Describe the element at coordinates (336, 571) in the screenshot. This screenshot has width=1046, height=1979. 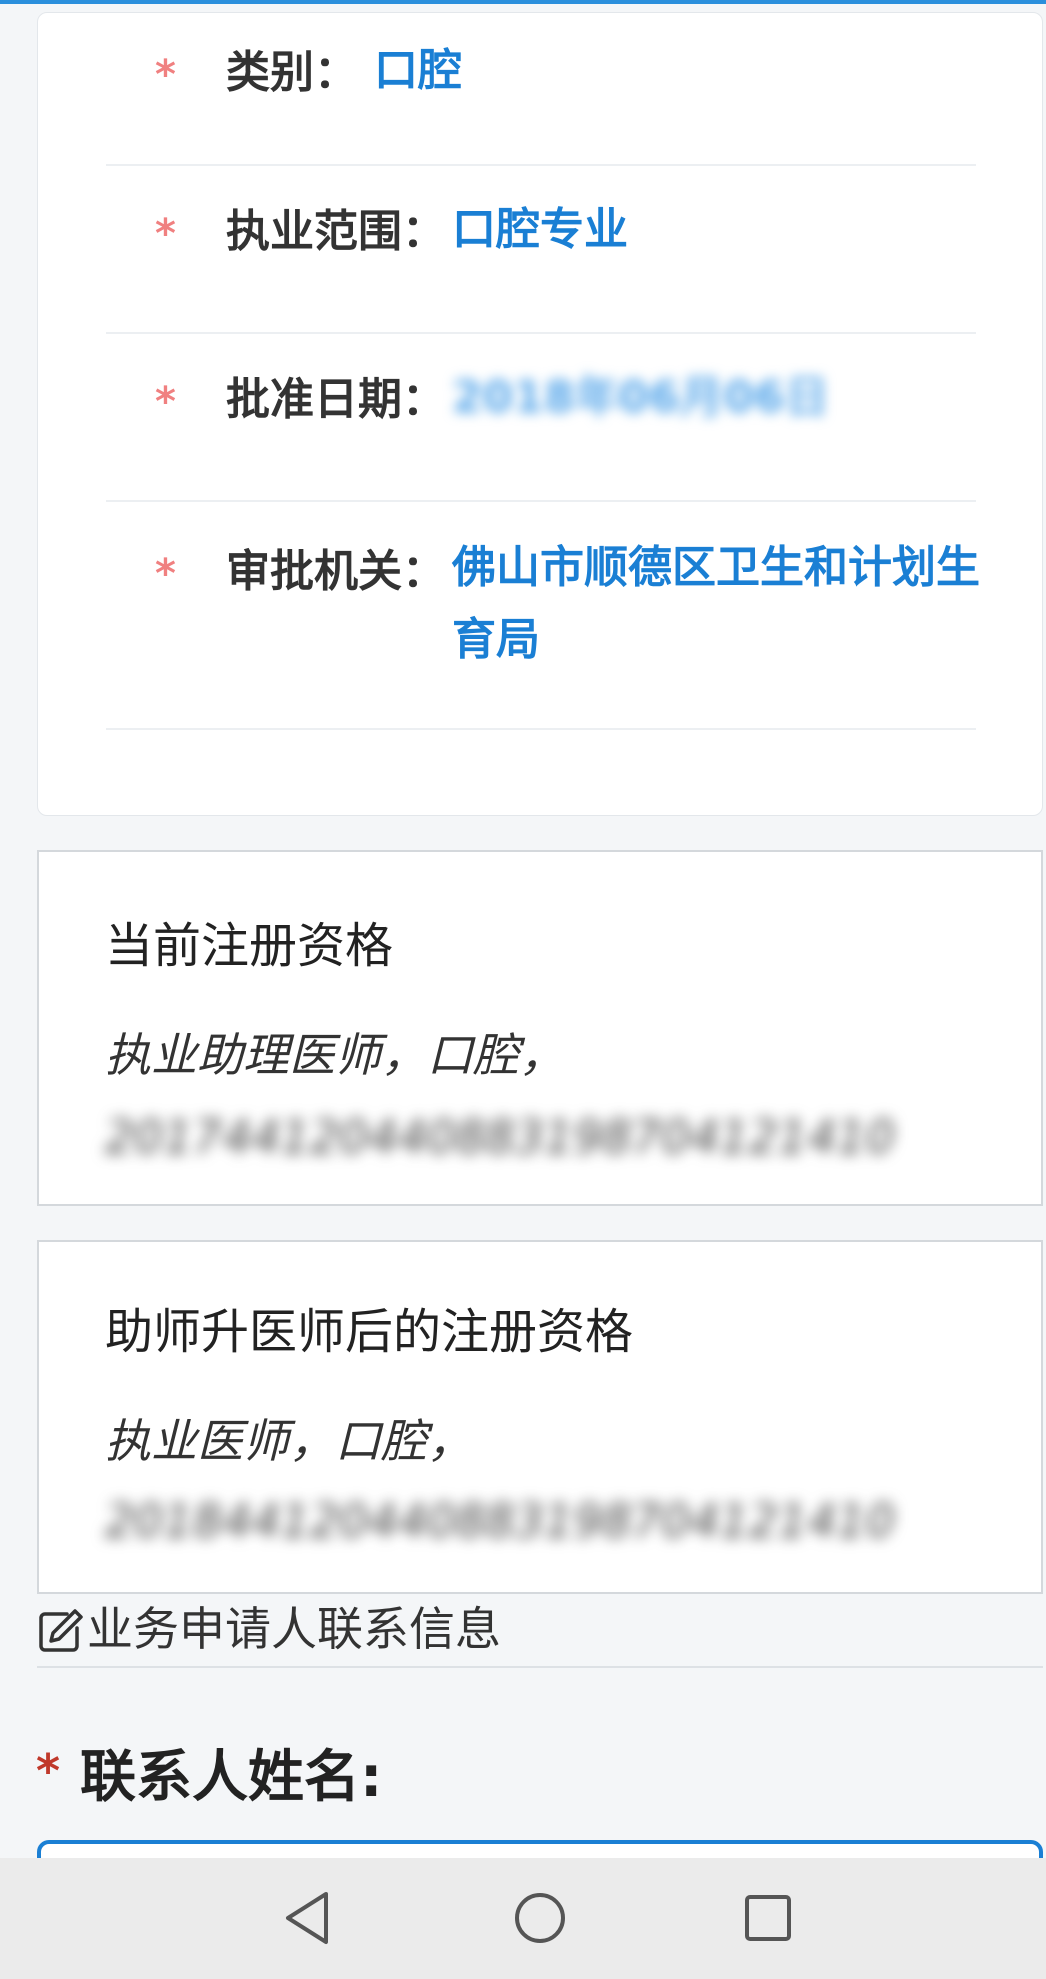
I see `authority-label: 审批机关：` at that location.